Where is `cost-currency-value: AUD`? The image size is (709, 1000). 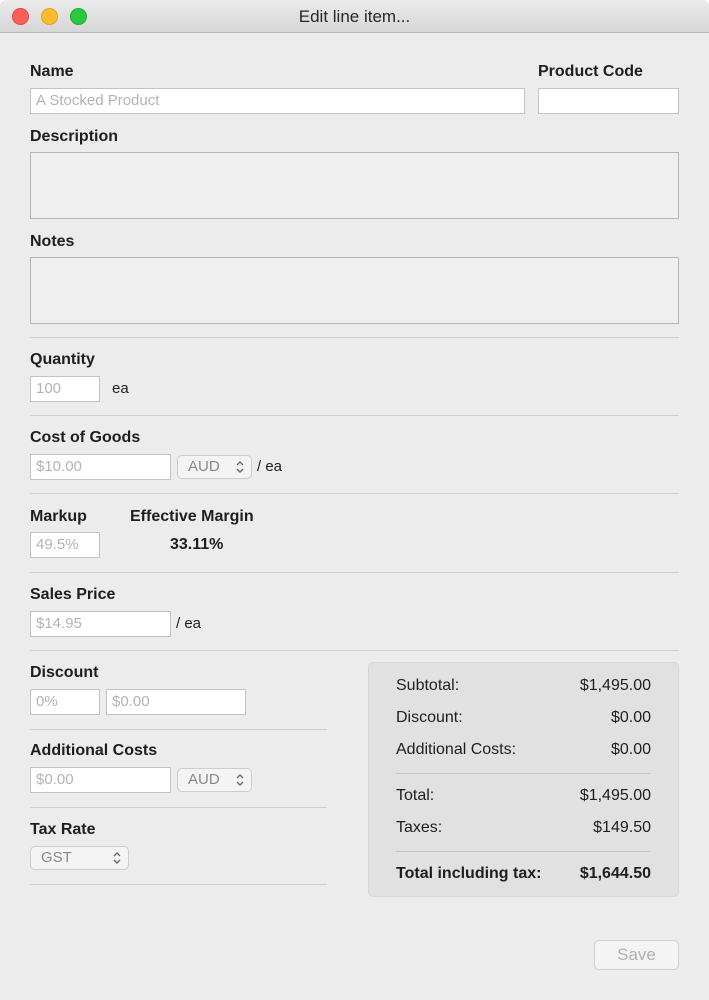
cost-currency-value: AUD is located at coordinates (204, 466).